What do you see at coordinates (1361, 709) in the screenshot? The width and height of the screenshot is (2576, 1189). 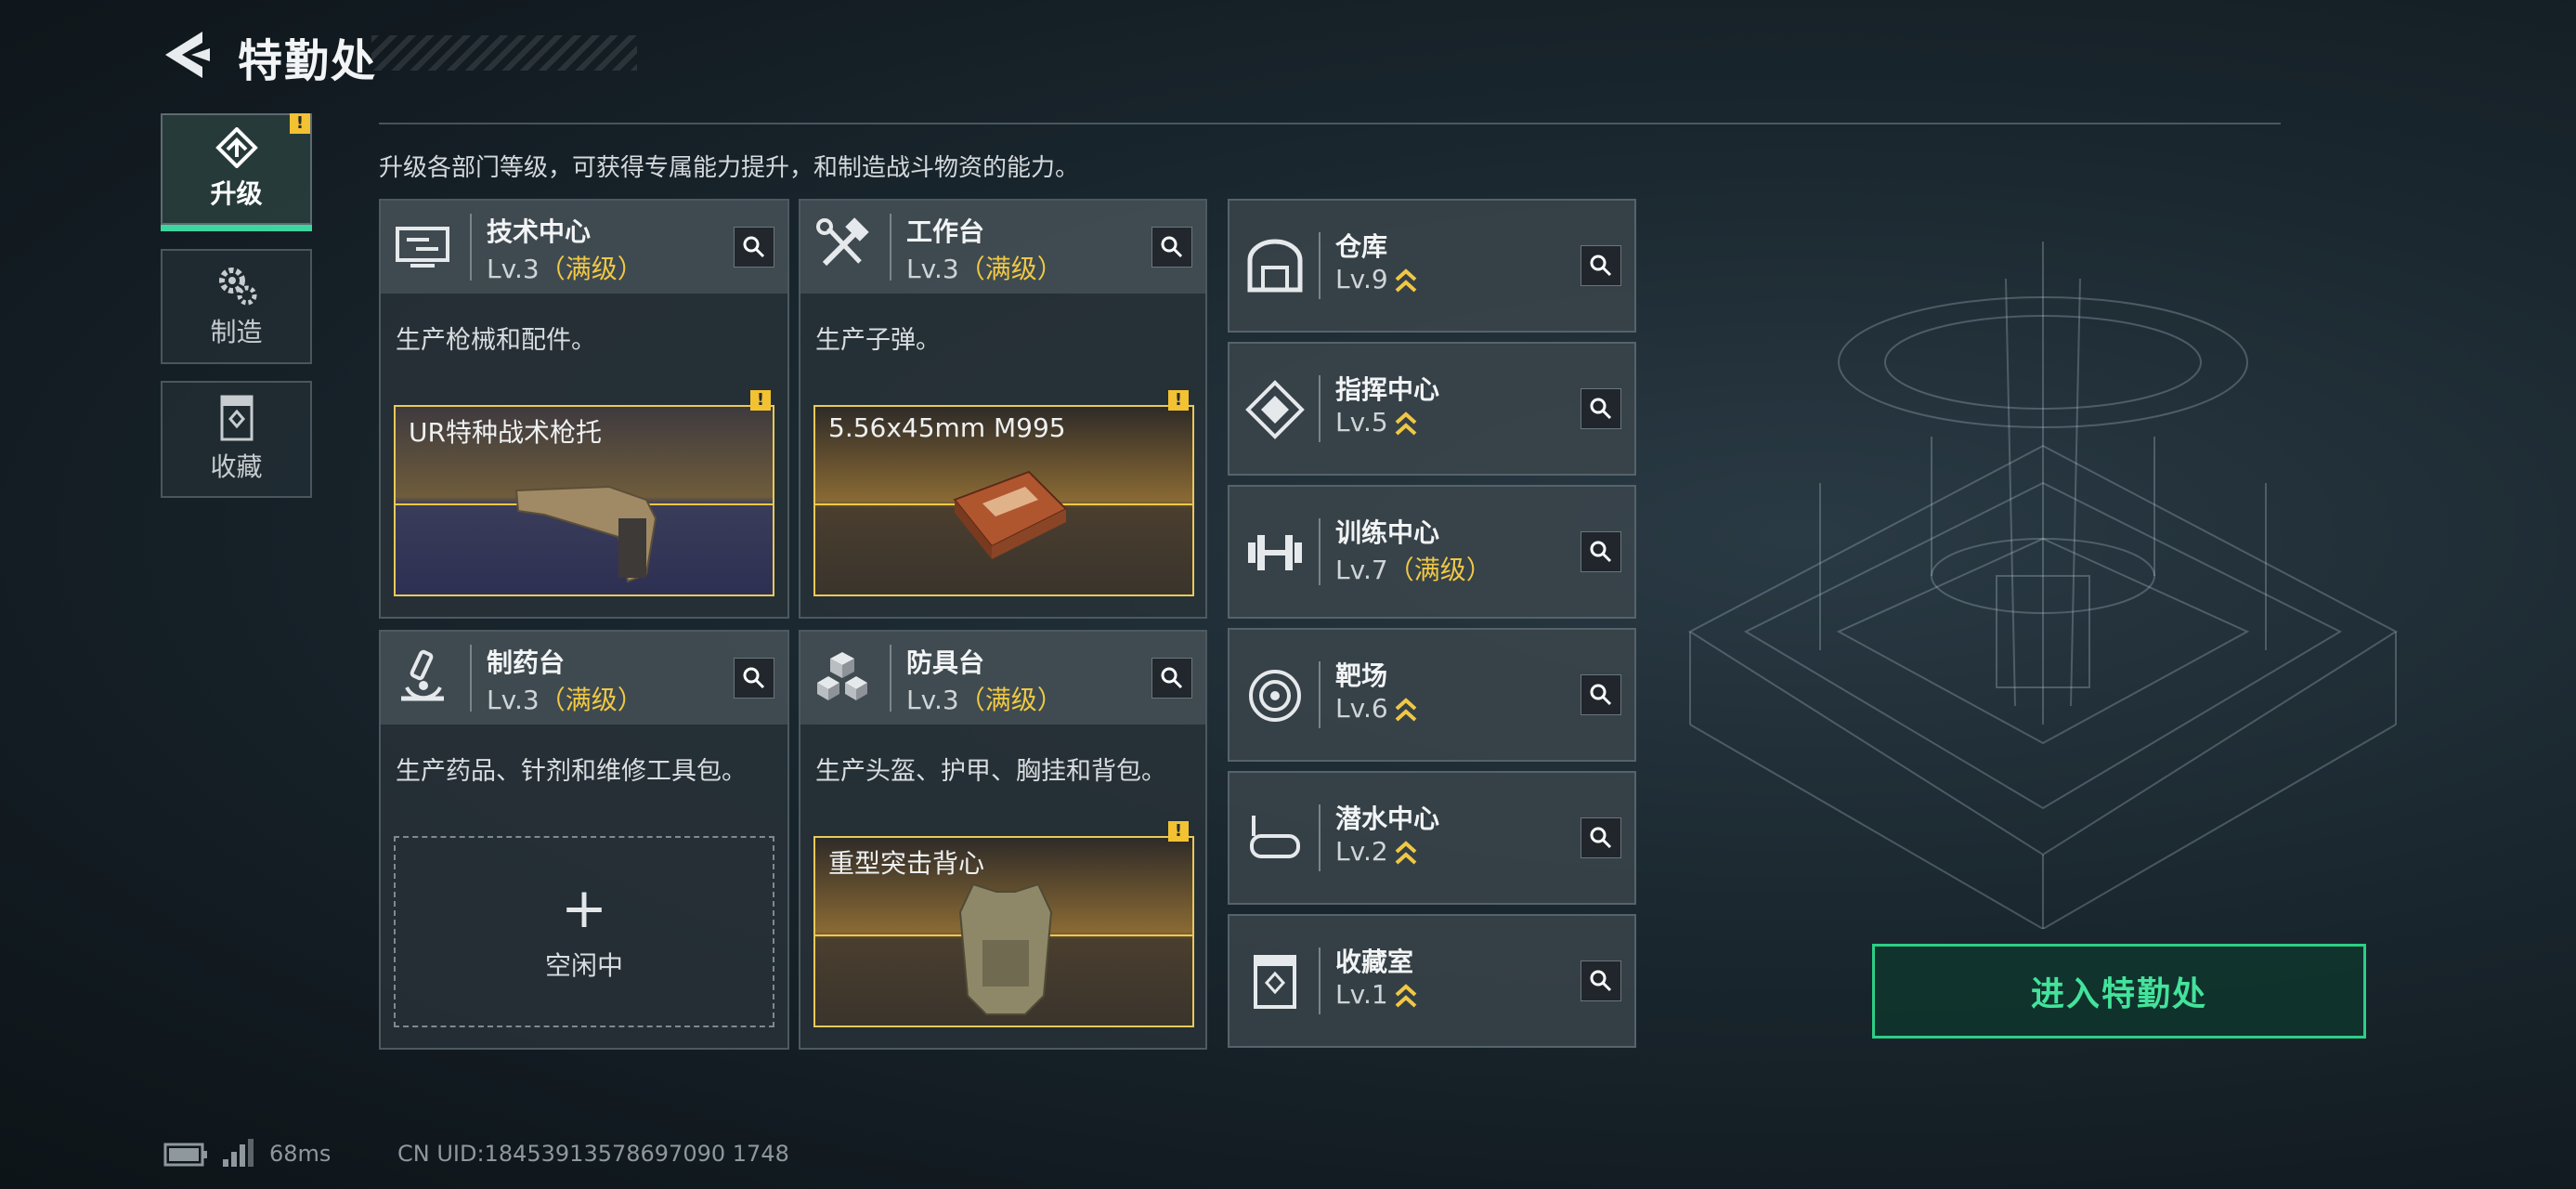 I see `level-value: Lv.6` at bounding box center [1361, 709].